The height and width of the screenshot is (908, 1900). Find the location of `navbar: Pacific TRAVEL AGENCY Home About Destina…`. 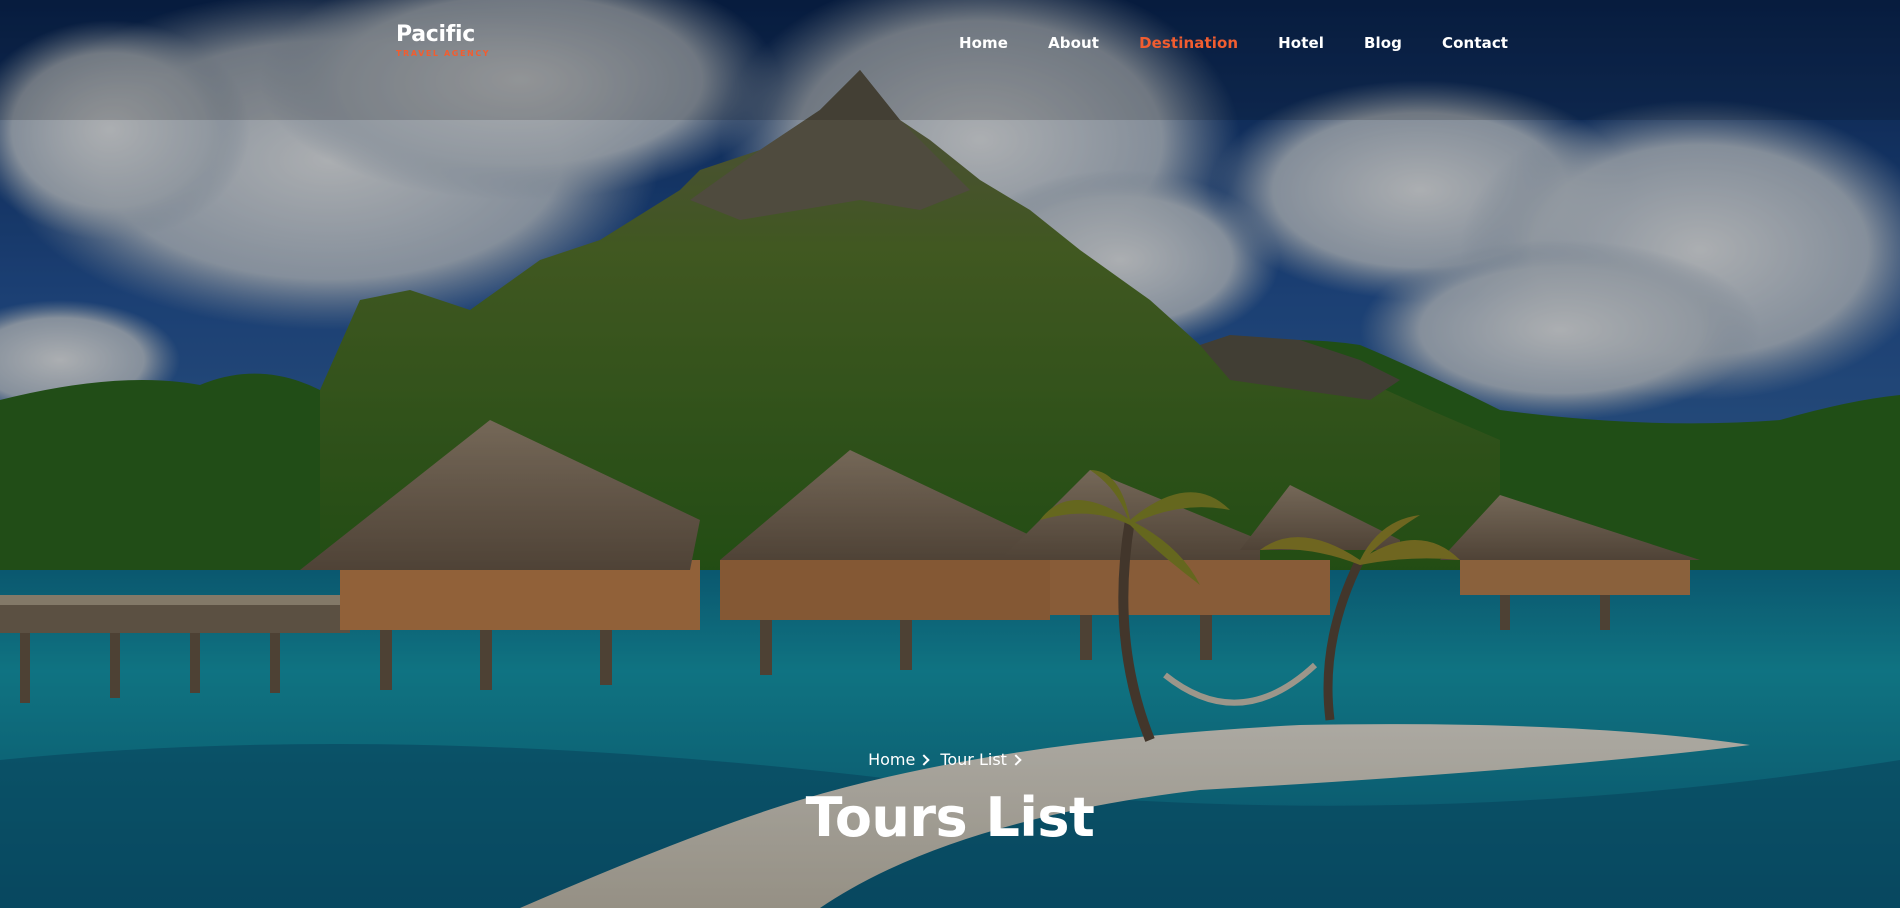

navbar: Pacific TRAVEL AGENCY Home About Destina… is located at coordinates (950, 45).